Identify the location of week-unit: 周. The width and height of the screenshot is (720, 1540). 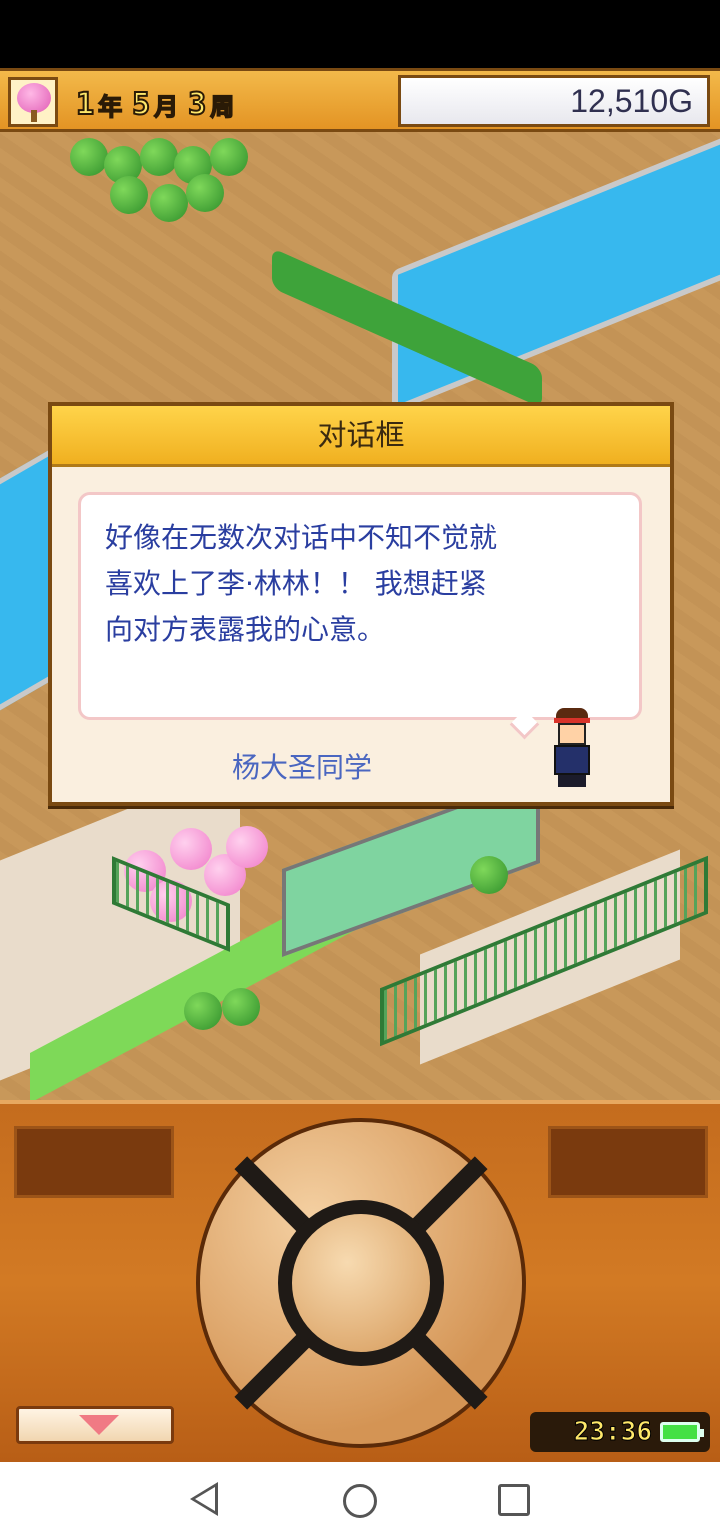
(222, 107).